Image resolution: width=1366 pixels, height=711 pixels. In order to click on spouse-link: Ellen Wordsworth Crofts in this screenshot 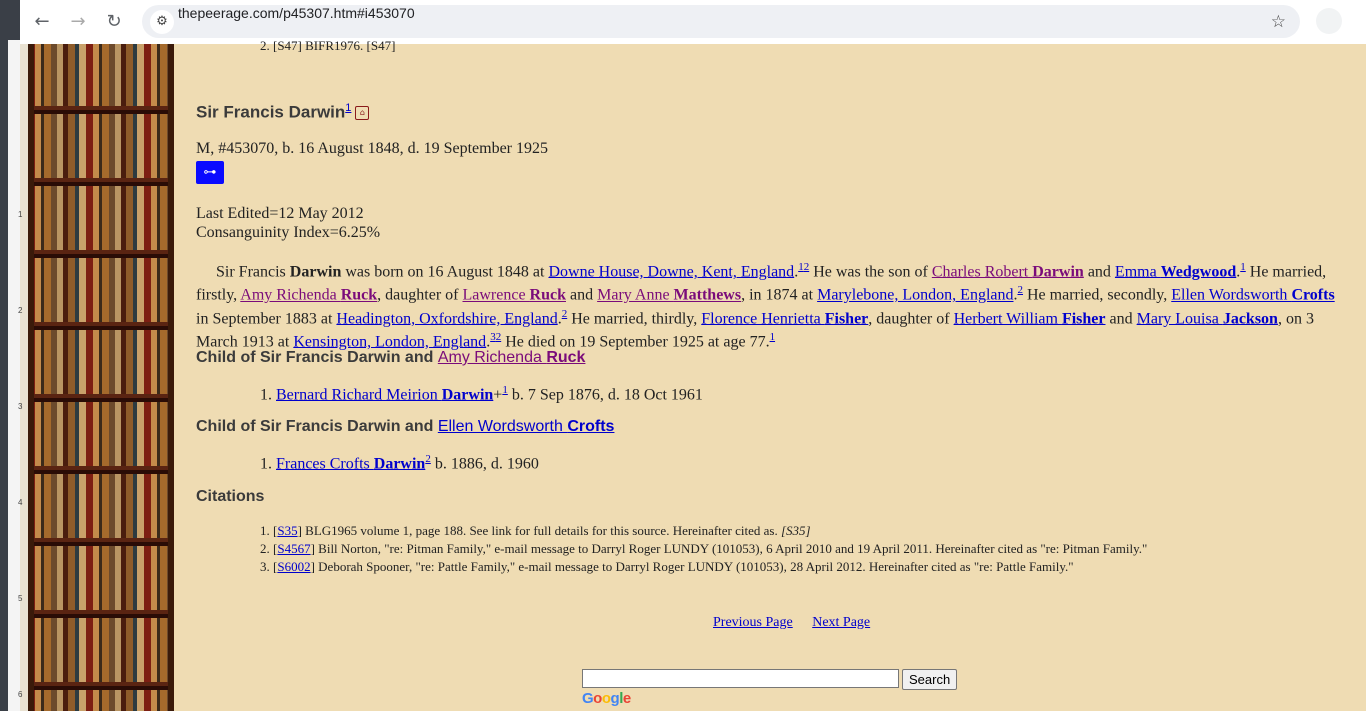, I will do `click(526, 426)`.